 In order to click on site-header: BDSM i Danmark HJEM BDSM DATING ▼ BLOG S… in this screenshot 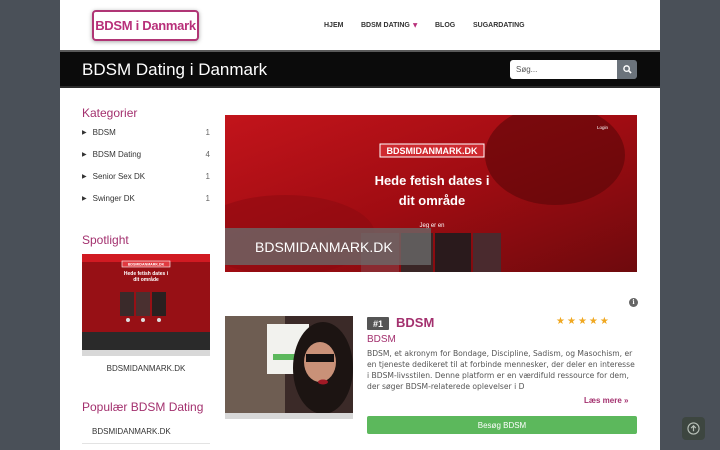, I will do `click(360, 25)`.